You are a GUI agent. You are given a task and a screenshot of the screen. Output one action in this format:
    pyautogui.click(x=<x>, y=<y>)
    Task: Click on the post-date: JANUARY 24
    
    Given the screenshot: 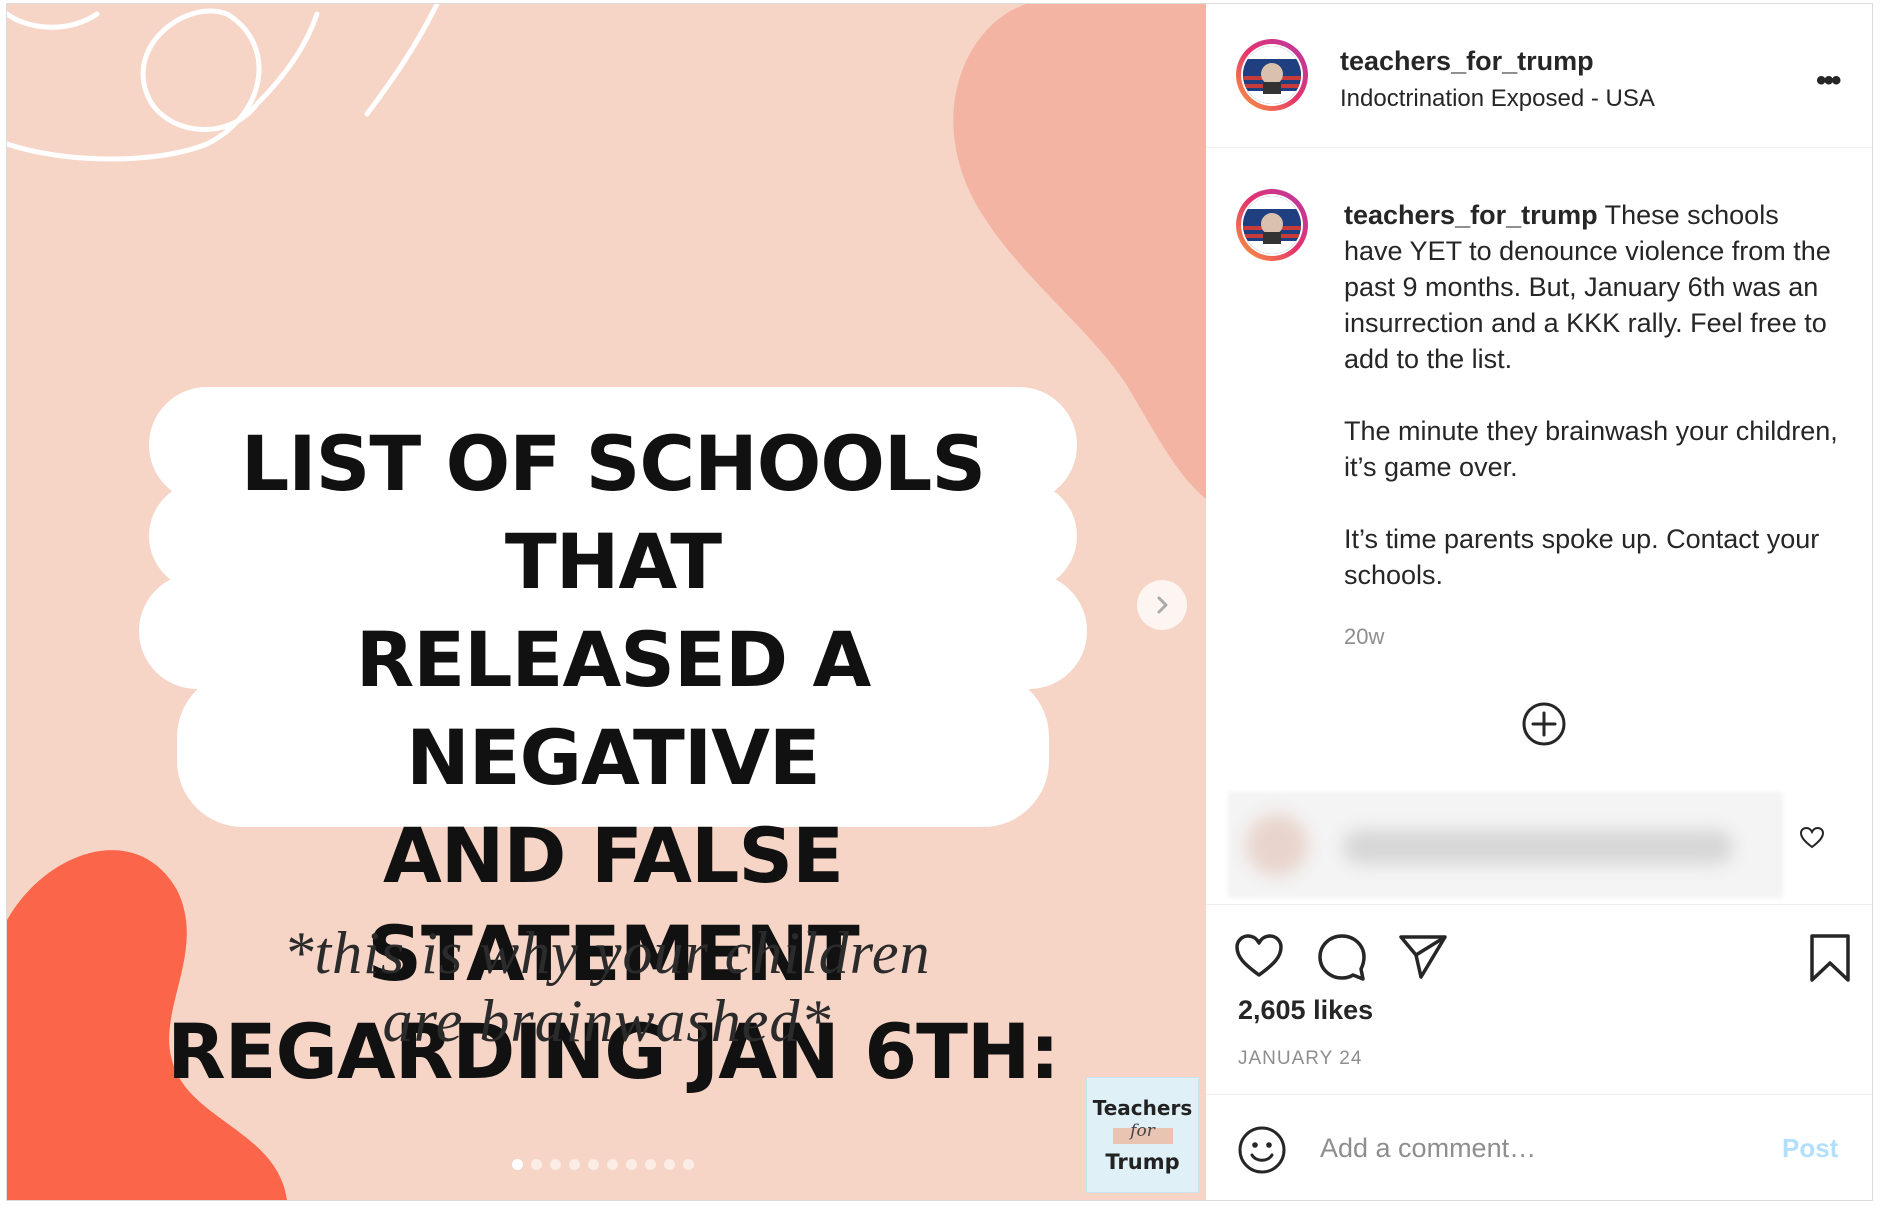 What is the action you would take?
    pyautogui.click(x=1300, y=1059)
    